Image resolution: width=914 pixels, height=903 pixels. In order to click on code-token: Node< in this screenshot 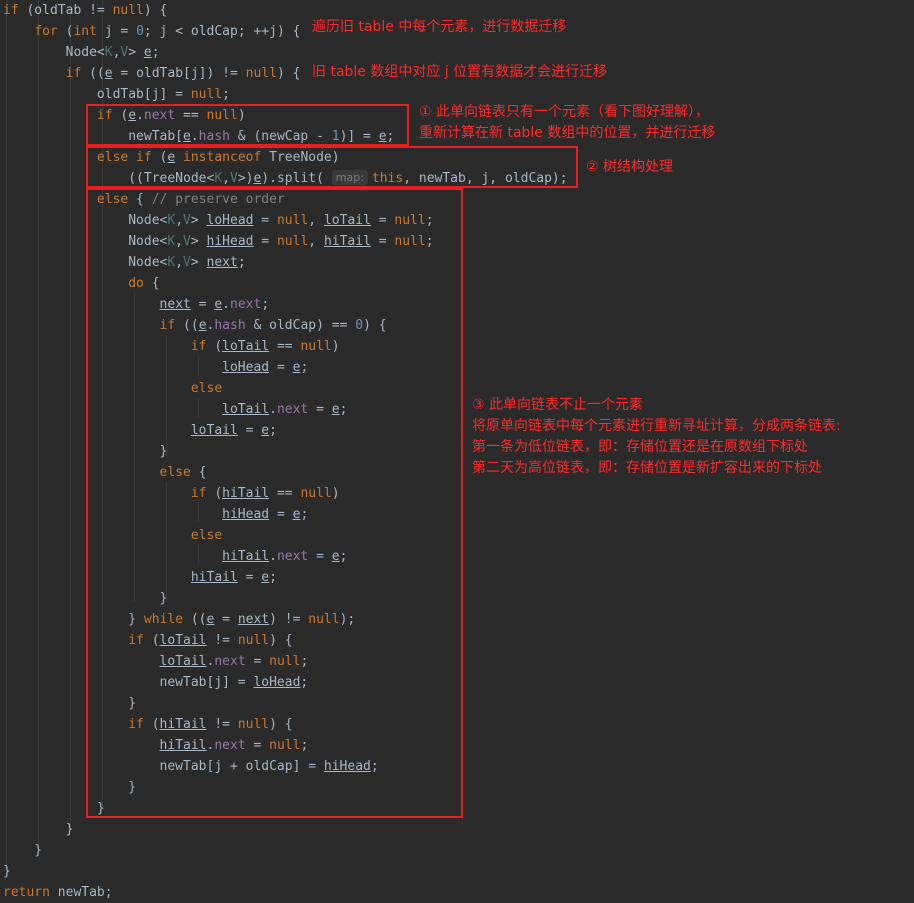, I will do `click(54, 52)`.